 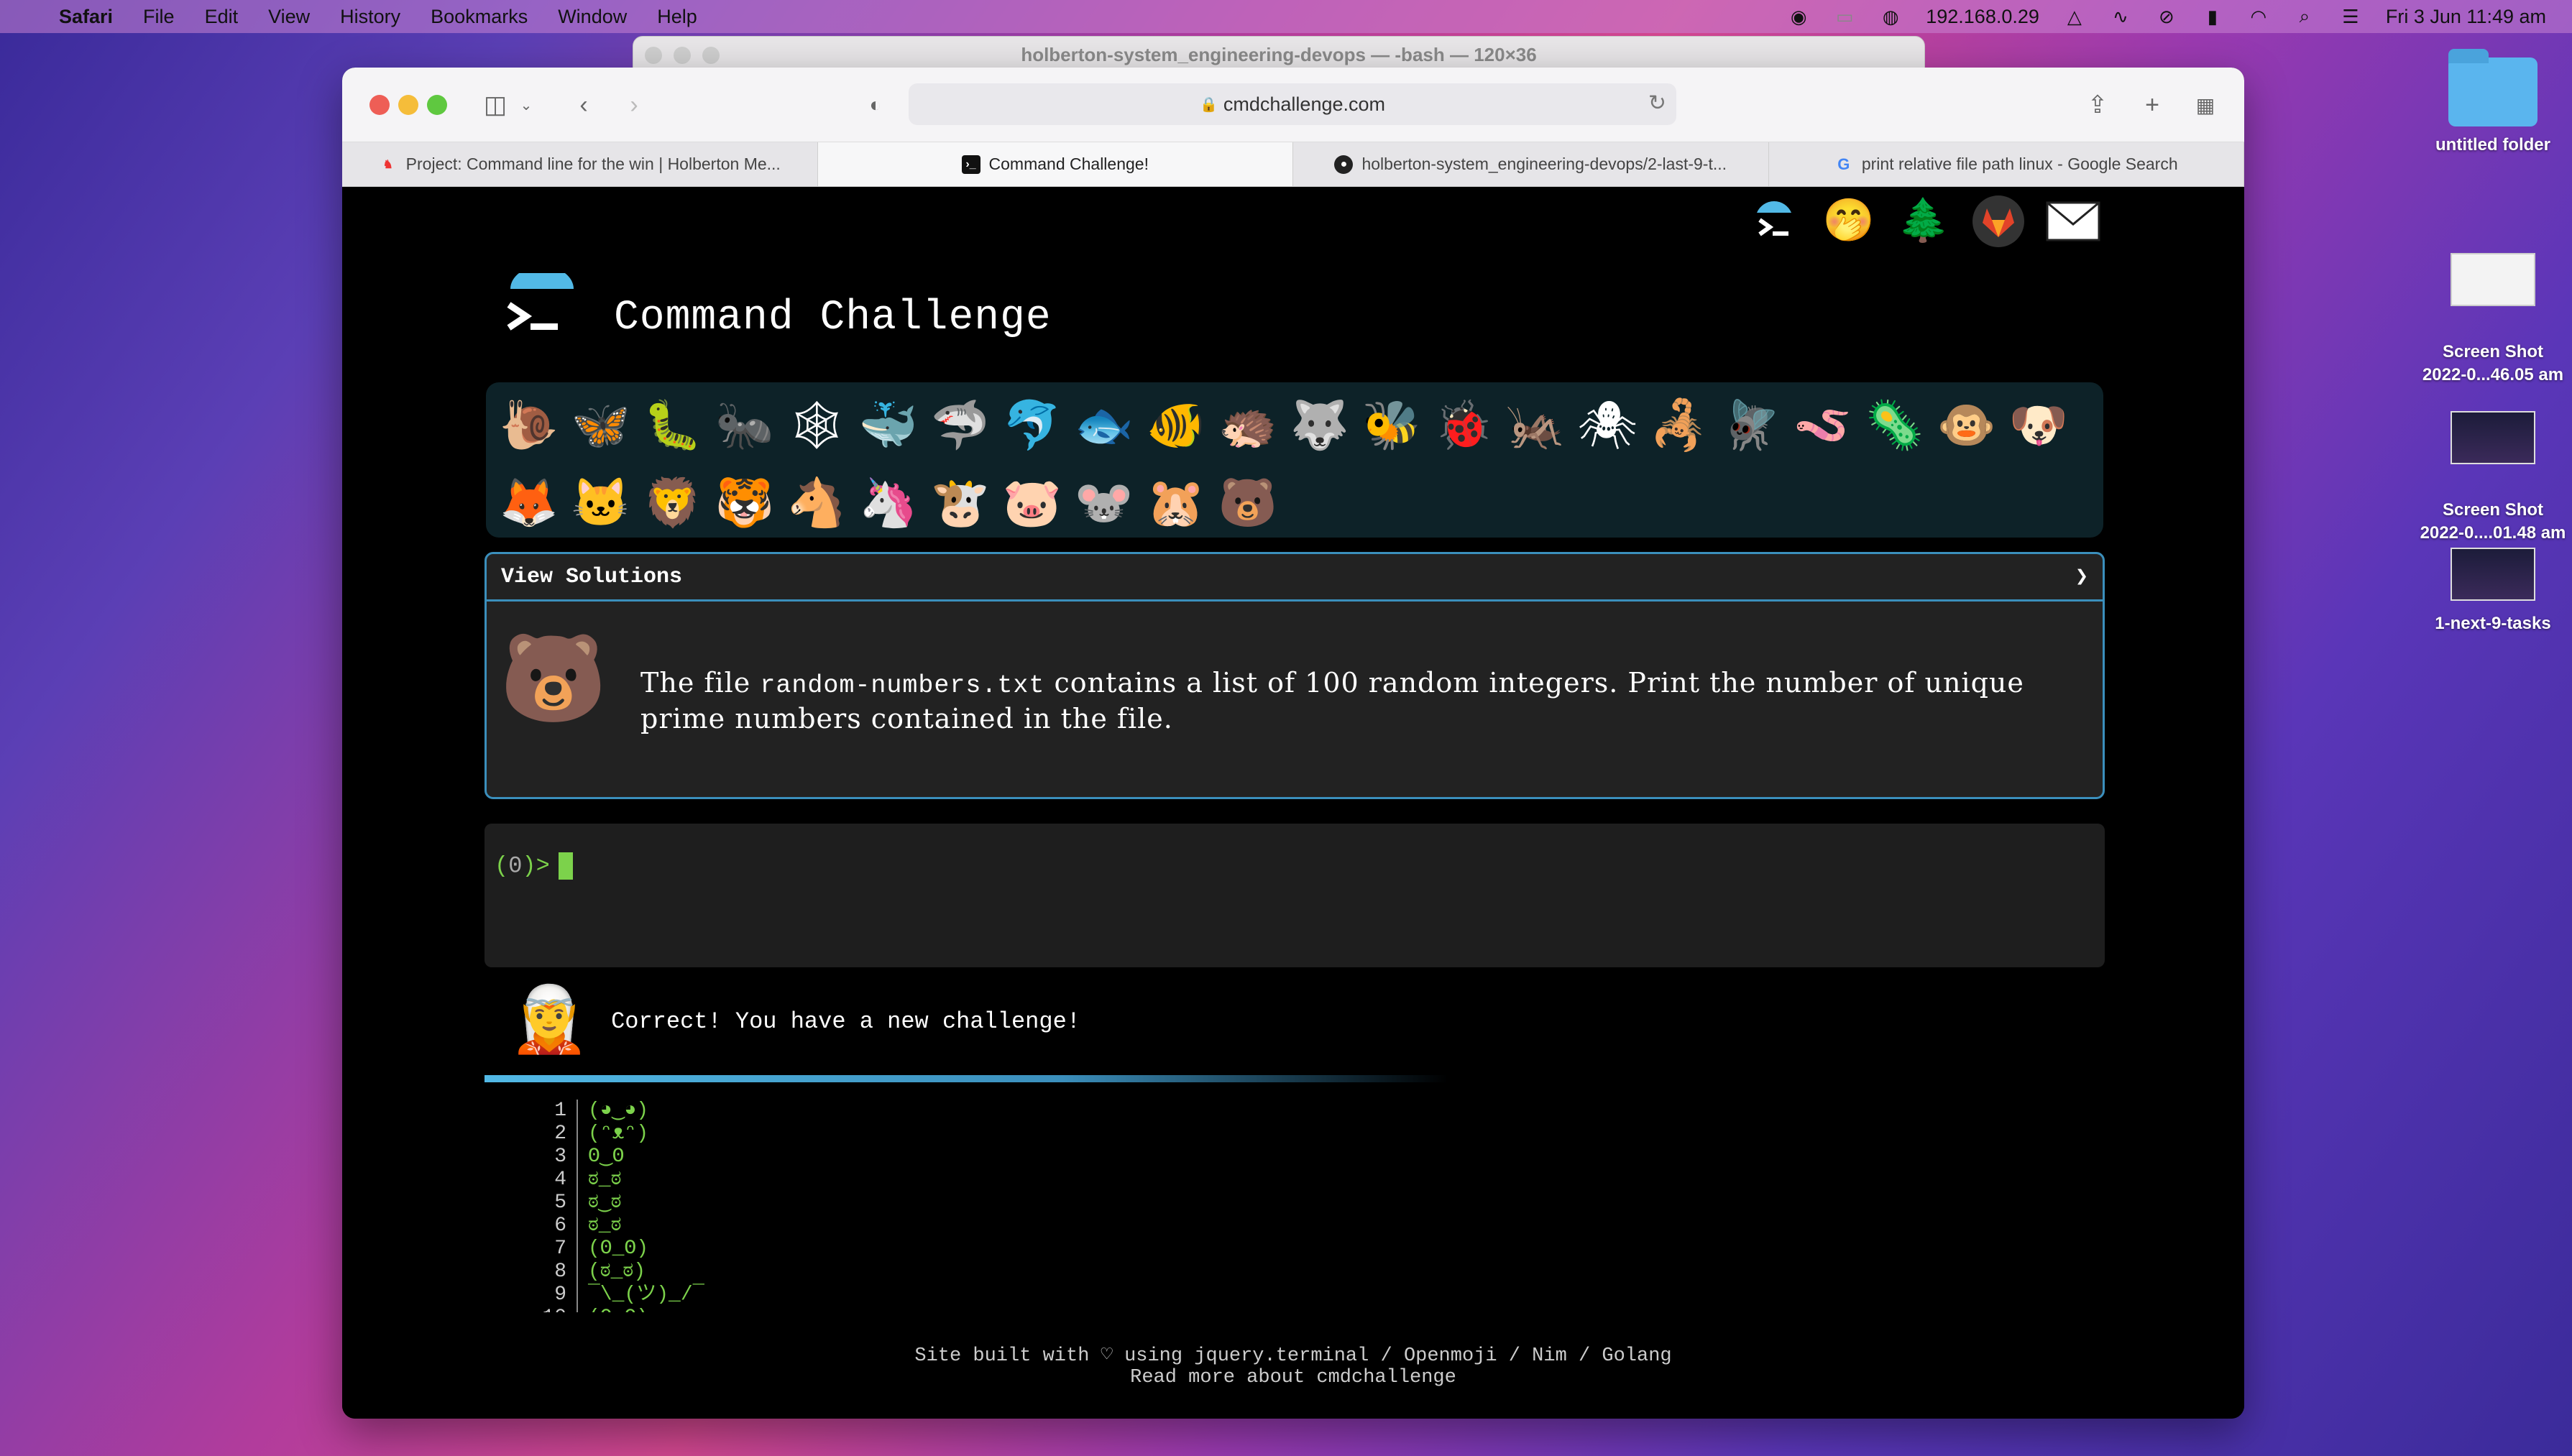 What do you see at coordinates (592, 17) in the screenshot?
I see `menu-window: Window` at bounding box center [592, 17].